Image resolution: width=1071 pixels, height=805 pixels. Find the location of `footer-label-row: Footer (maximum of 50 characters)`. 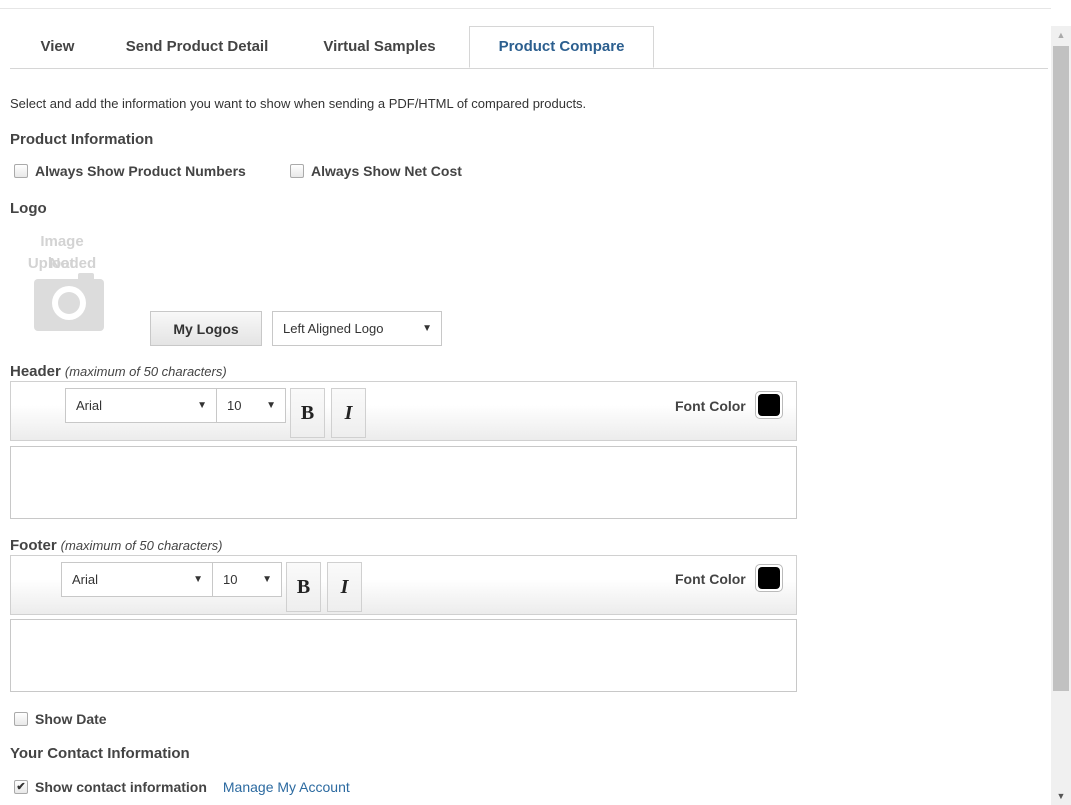

footer-label-row: Footer (maximum of 50 characters) is located at coordinates (116, 545).